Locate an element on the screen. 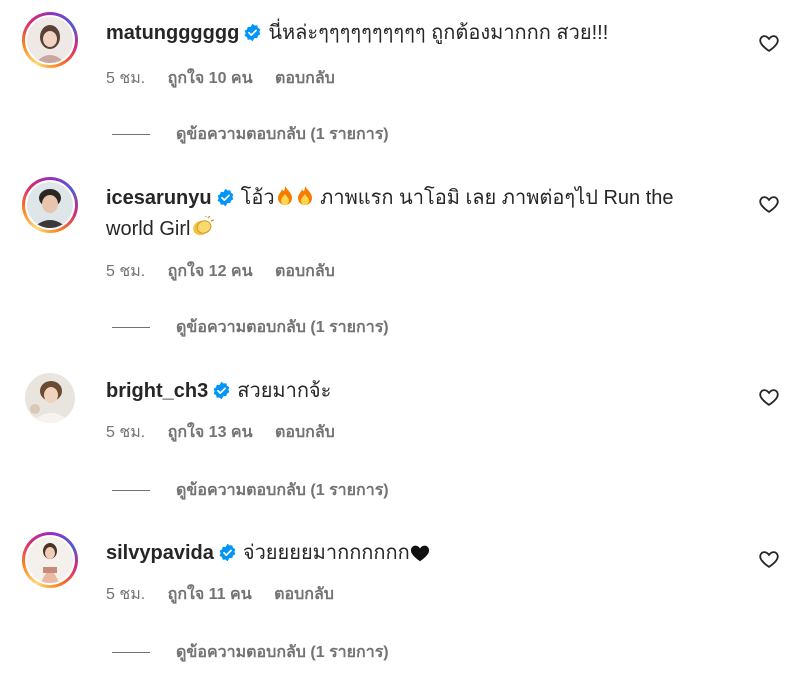 The width and height of the screenshot is (800, 681). username-link: icesarunyu is located at coordinates (159, 198).